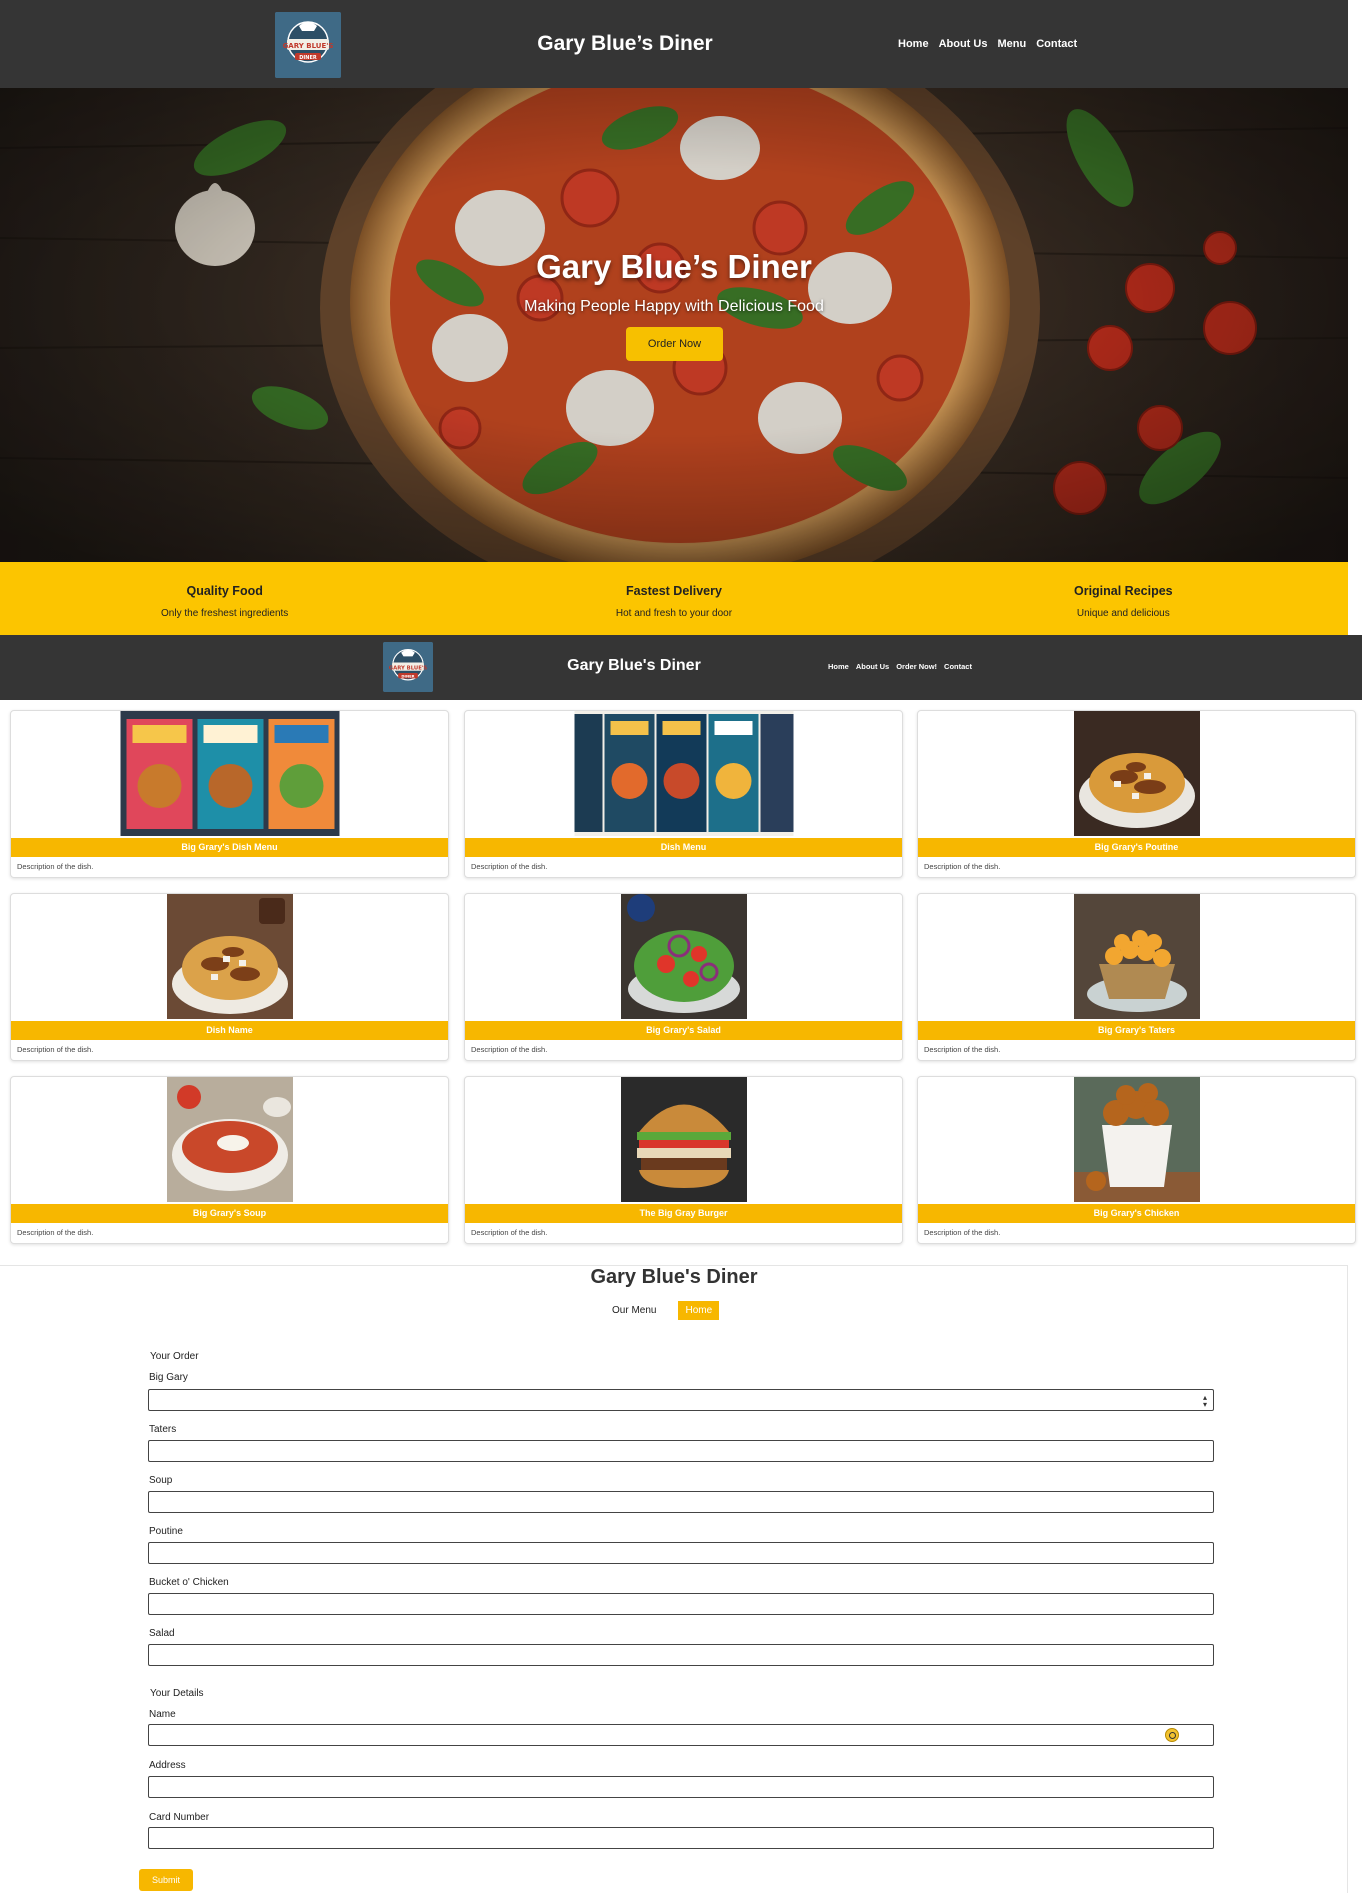  What do you see at coordinates (699, 1310) in the screenshot?
I see `tab-home: Home` at bounding box center [699, 1310].